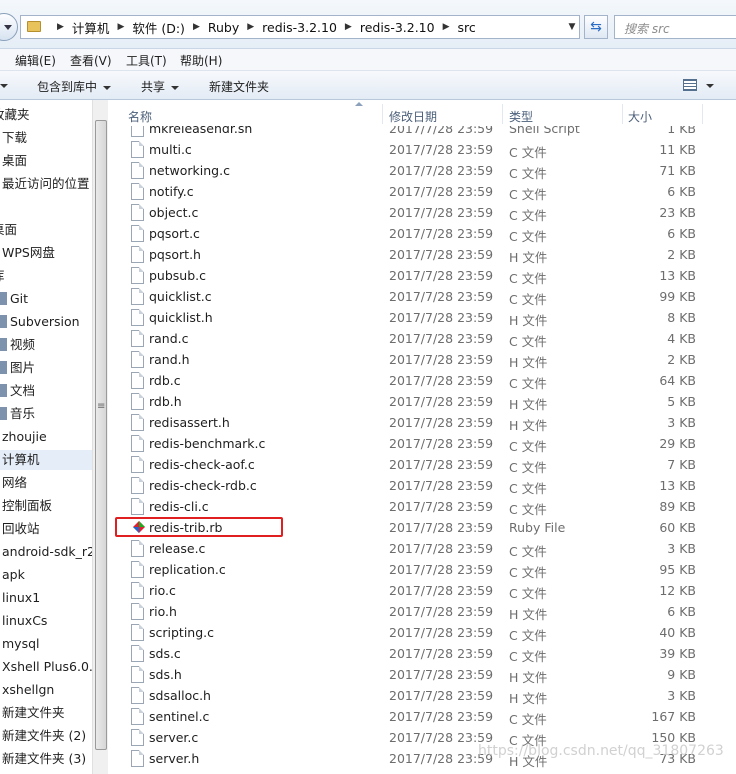  I want to click on file-row: multi.c 2017/7/28 23:59 C 文件 11 KB, so click(422, 149).